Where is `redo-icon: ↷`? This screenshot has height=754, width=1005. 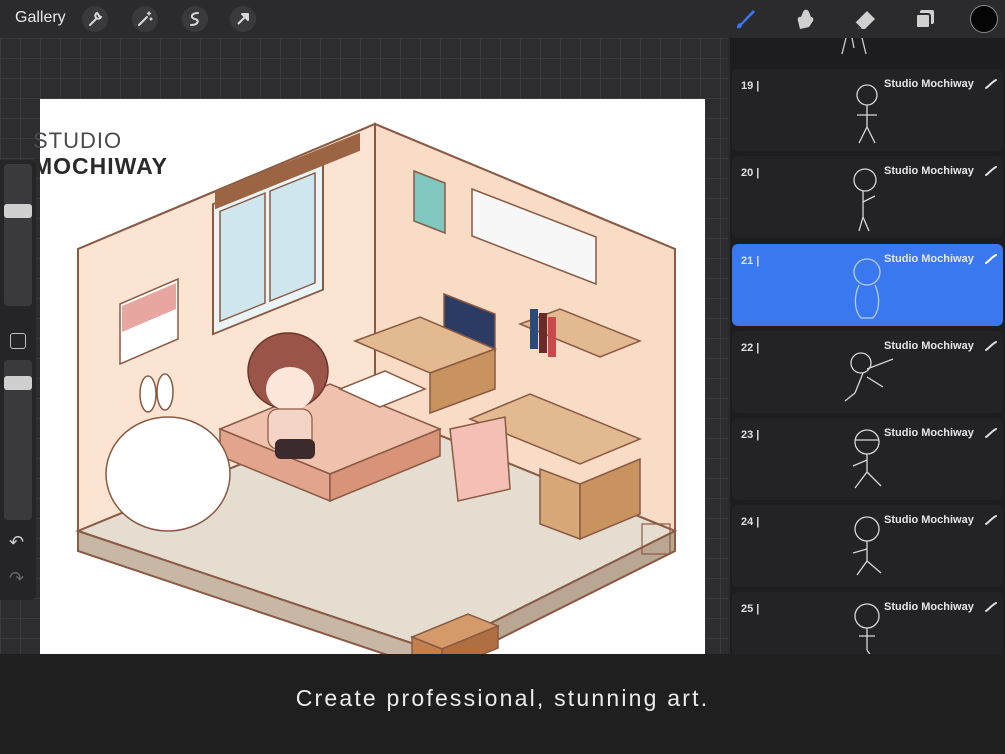 redo-icon: ↷ is located at coordinates (16, 578).